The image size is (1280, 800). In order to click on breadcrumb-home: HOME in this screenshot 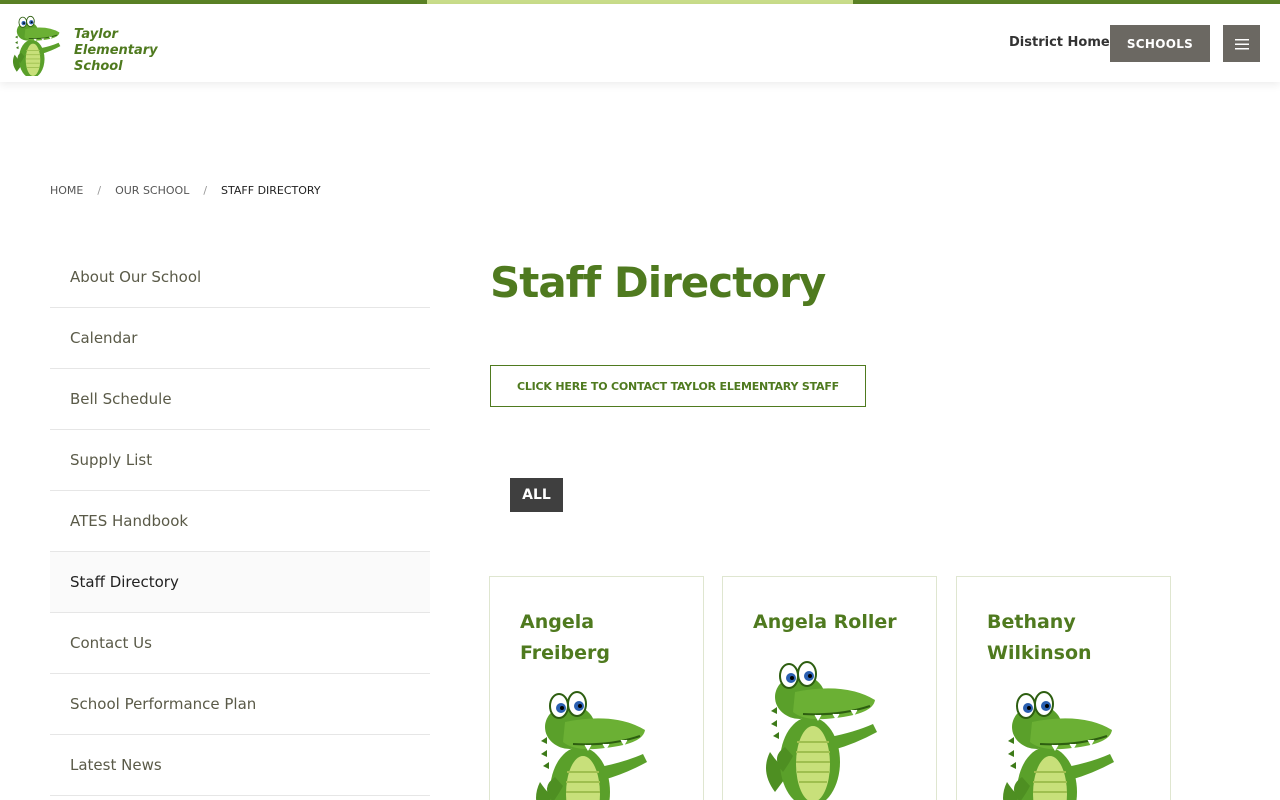, I will do `click(66, 190)`.